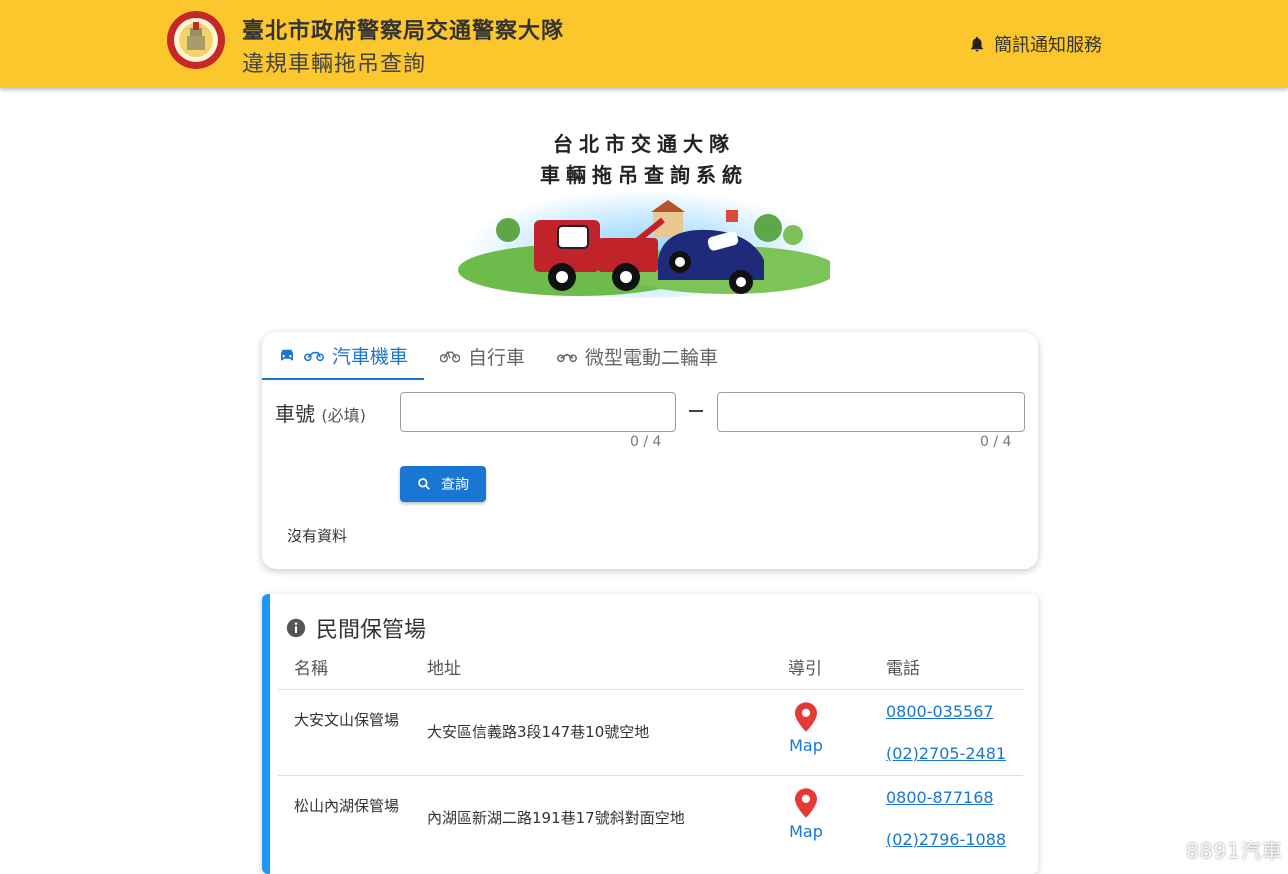  I want to click on yard-address: 內湖區新湖二路191巷17號斜對面空地, so click(556, 818).